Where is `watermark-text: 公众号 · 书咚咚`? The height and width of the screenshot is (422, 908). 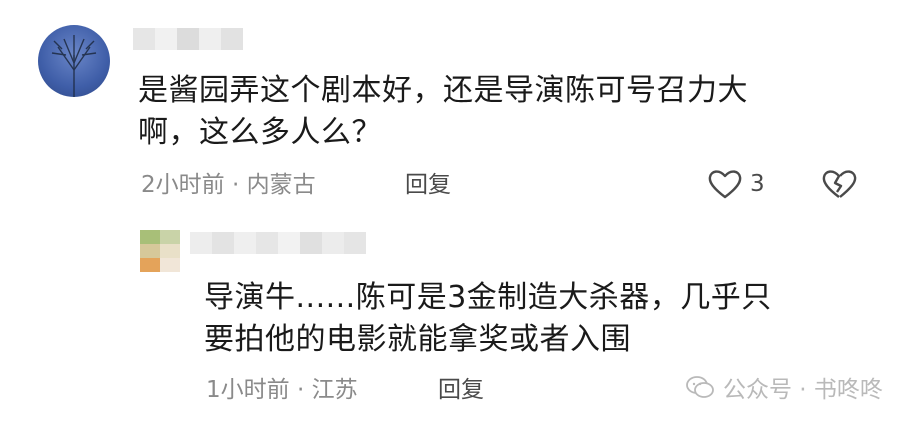 watermark-text: 公众号 · 书咚咚 is located at coordinates (803, 390).